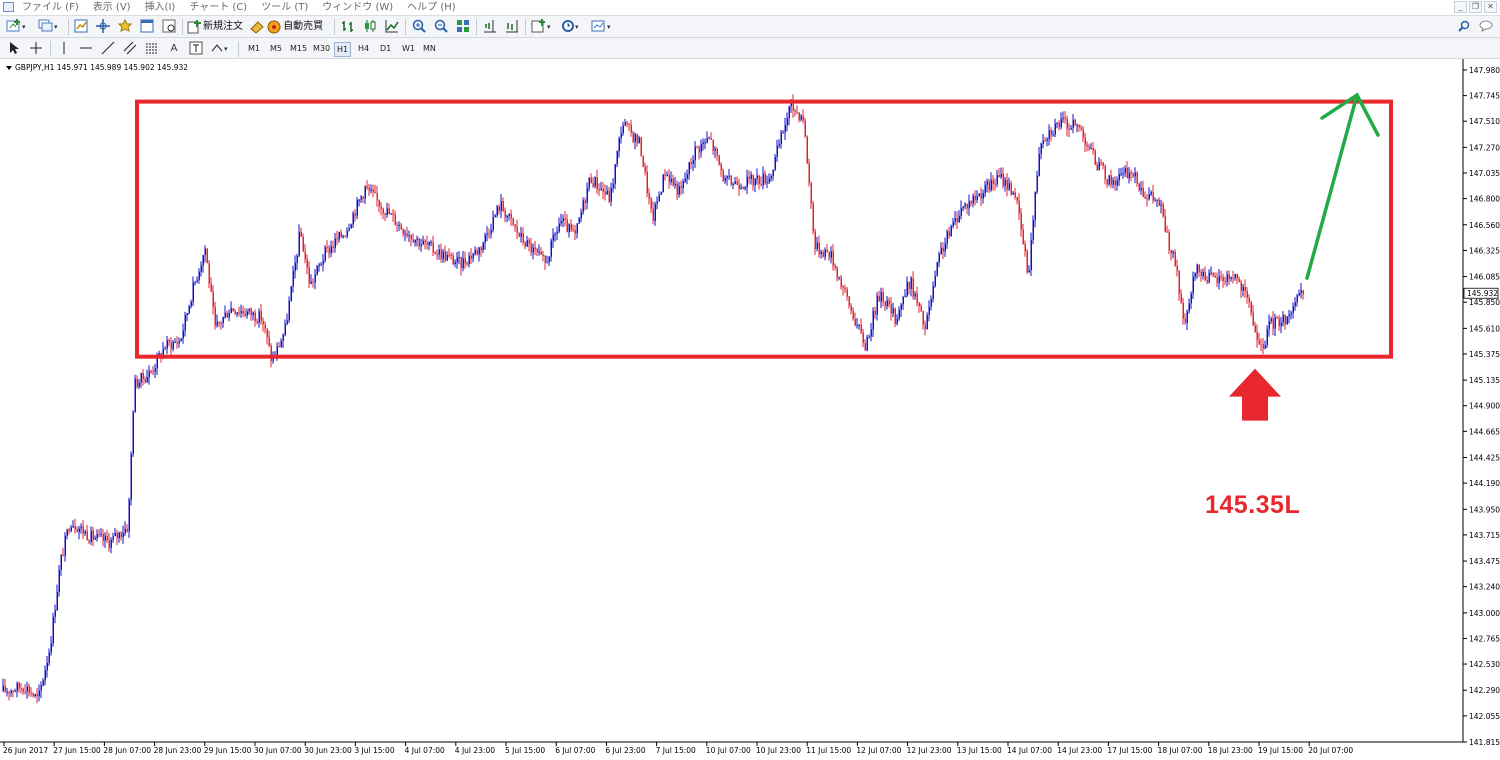 This screenshot has width=1500, height=760. I want to click on close-window-button: ✕, so click(1490, 7).